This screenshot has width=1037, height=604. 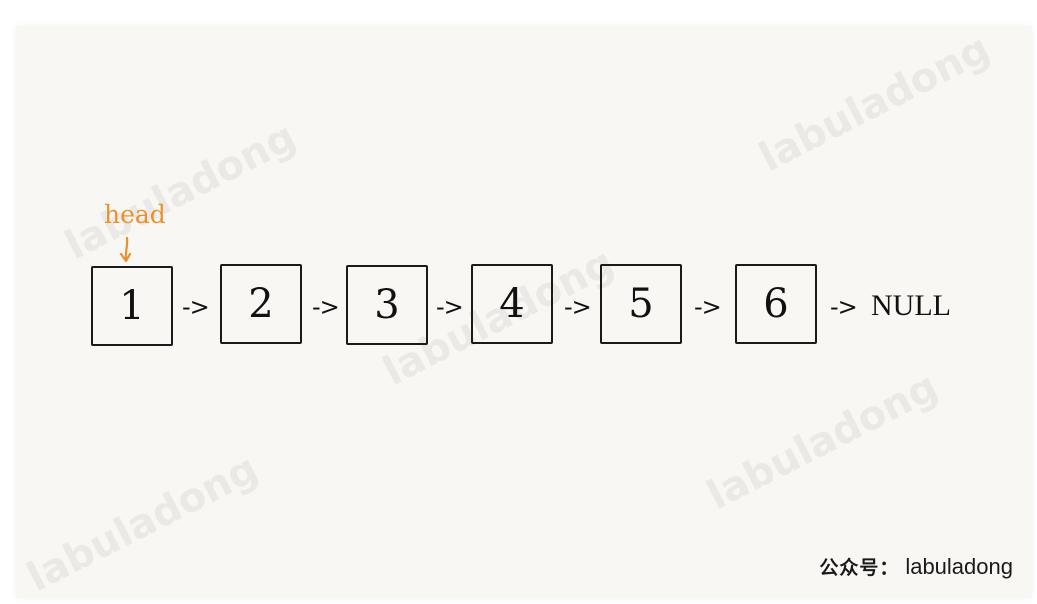 What do you see at coordinates (512, 304) in the screenshot?
I see `list-node-4: 4` at bounding box center [512, 304].